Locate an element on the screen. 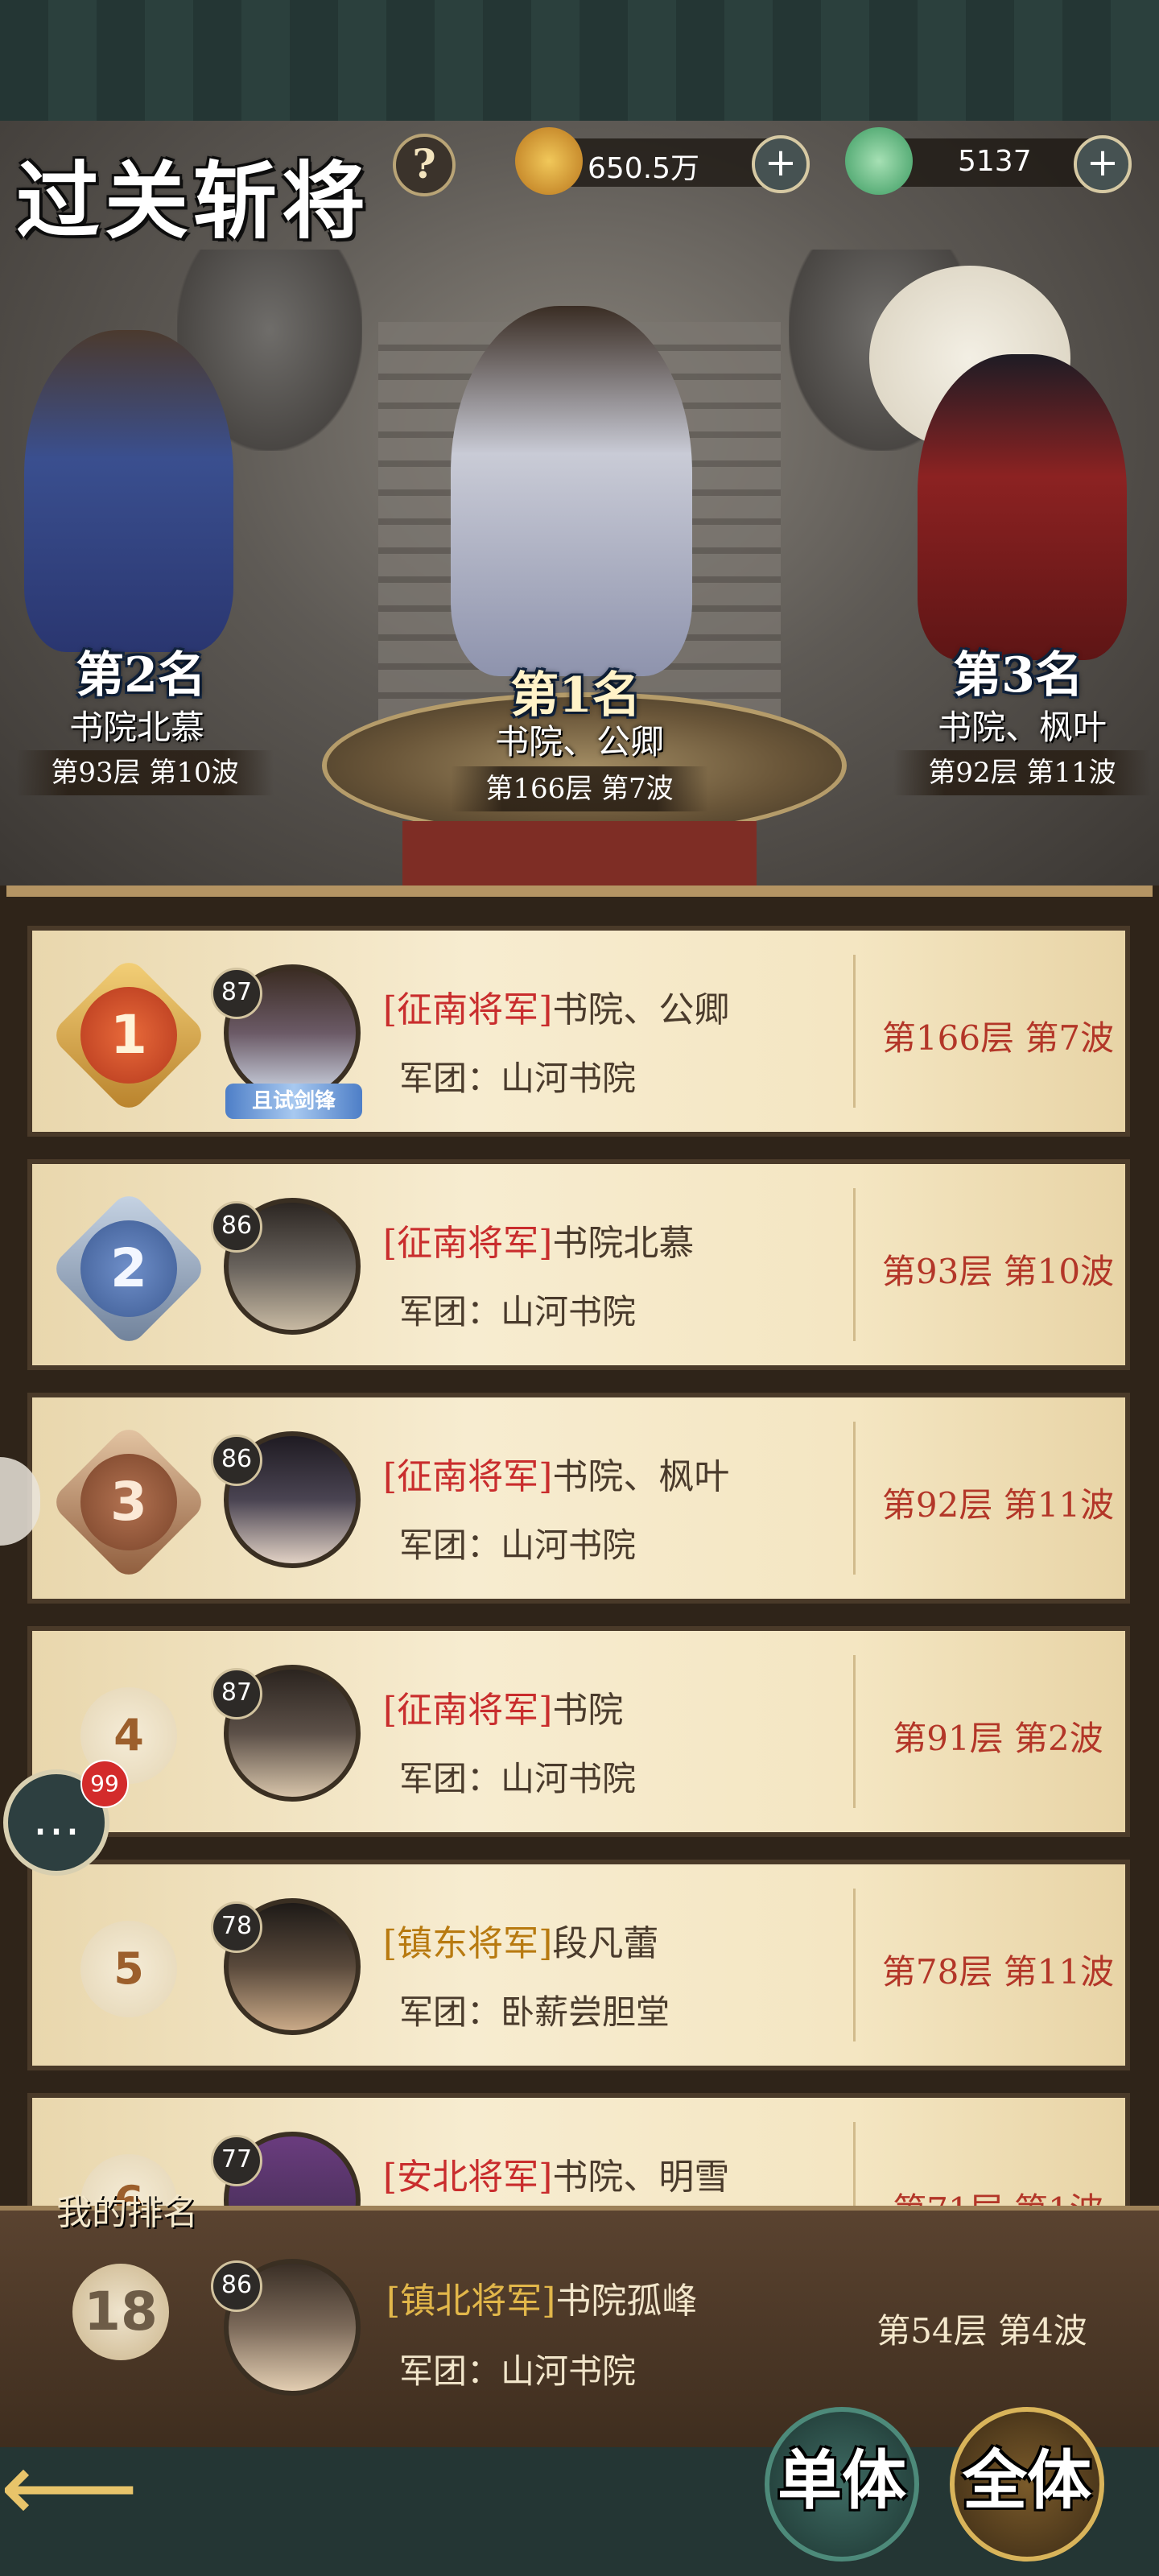  player-name: 书院、公卿 is located at coordinates (641, 1009).